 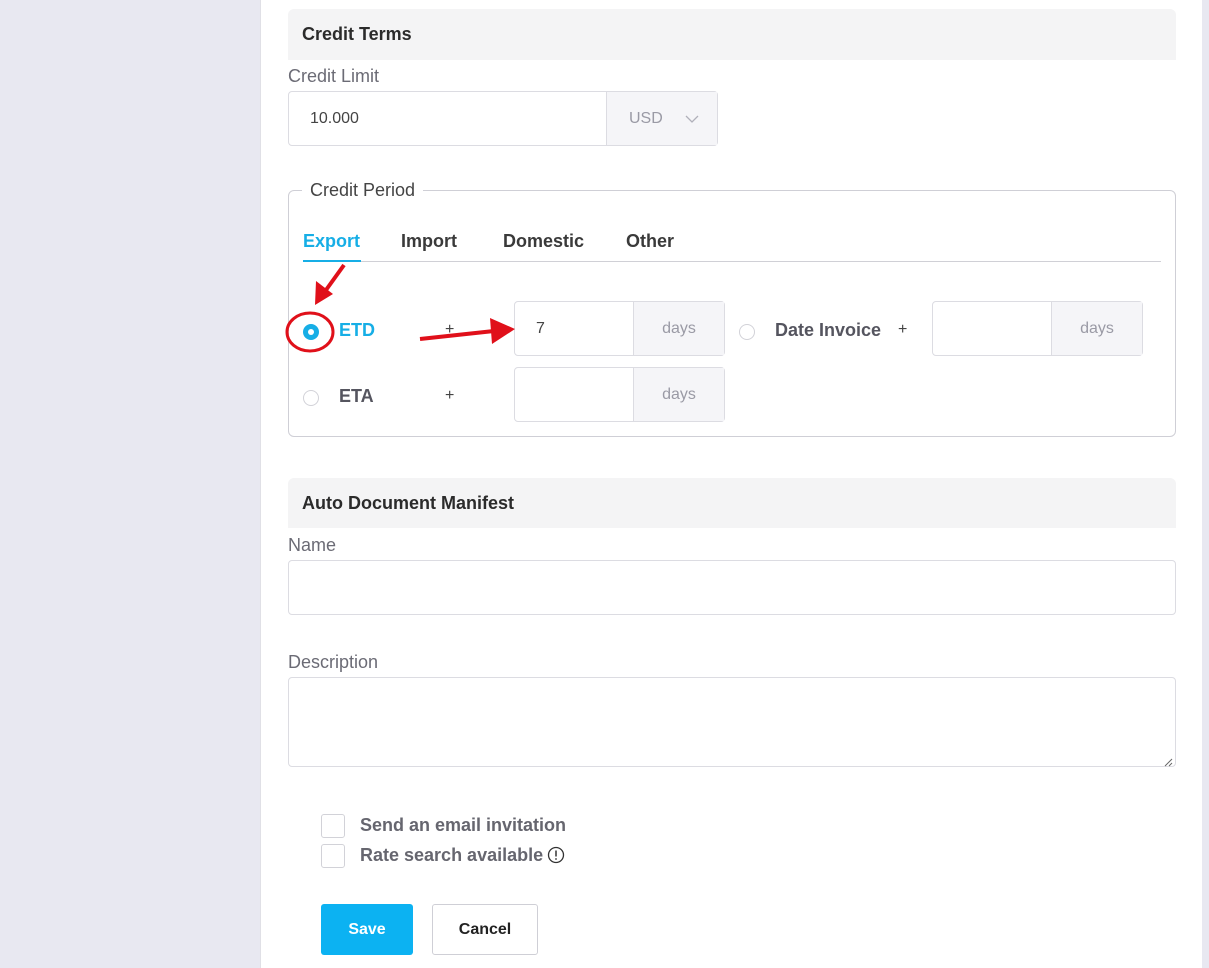 I want to click on annotation-arrow-input, so click(x=467, y=331).